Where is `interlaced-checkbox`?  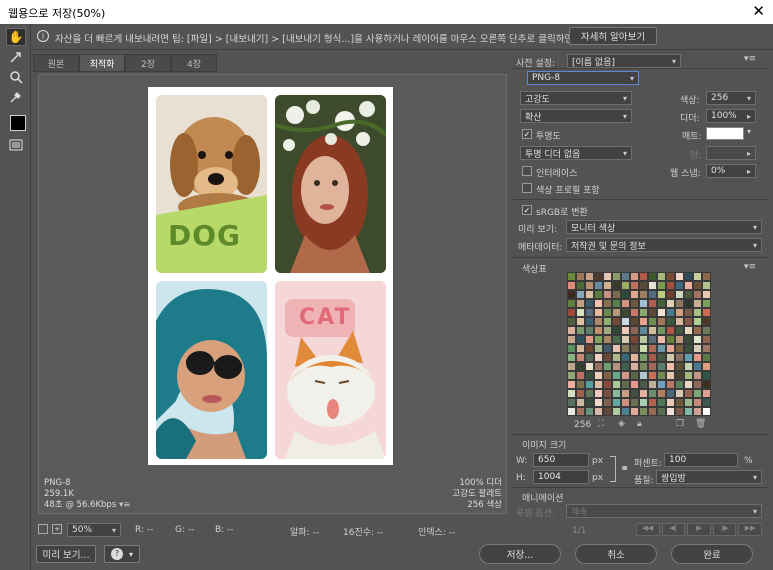 interlaced-checkbox is located at coordinates (527, 171).